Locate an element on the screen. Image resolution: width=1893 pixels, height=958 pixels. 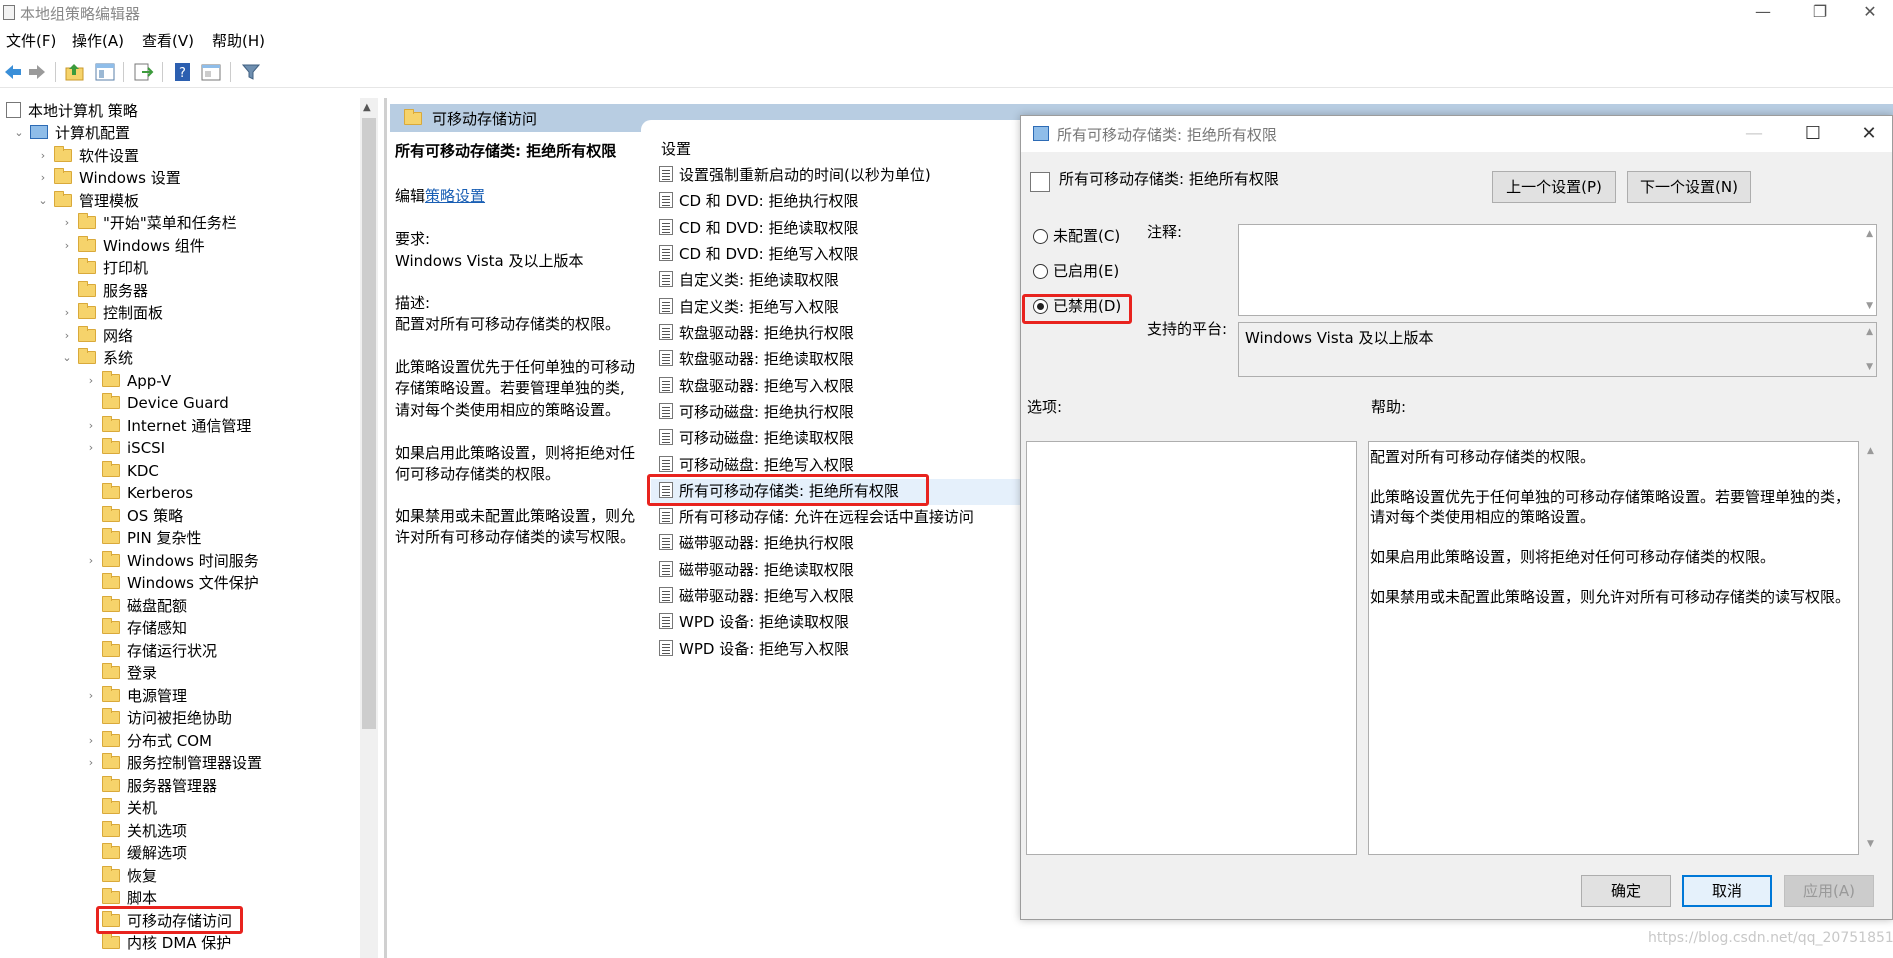
pane-divider is located at coordinates (385, 528).